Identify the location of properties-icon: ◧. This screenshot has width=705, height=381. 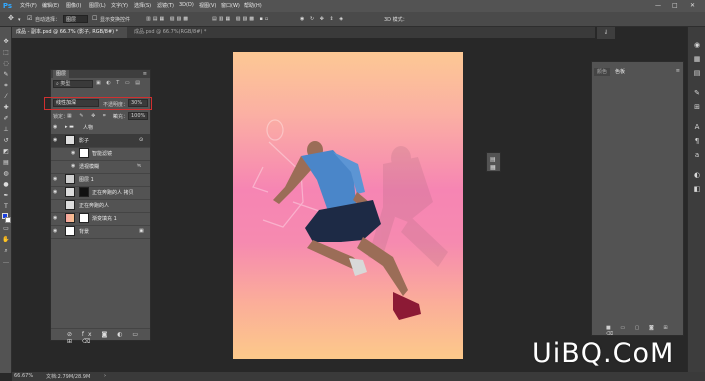
(697, 189).